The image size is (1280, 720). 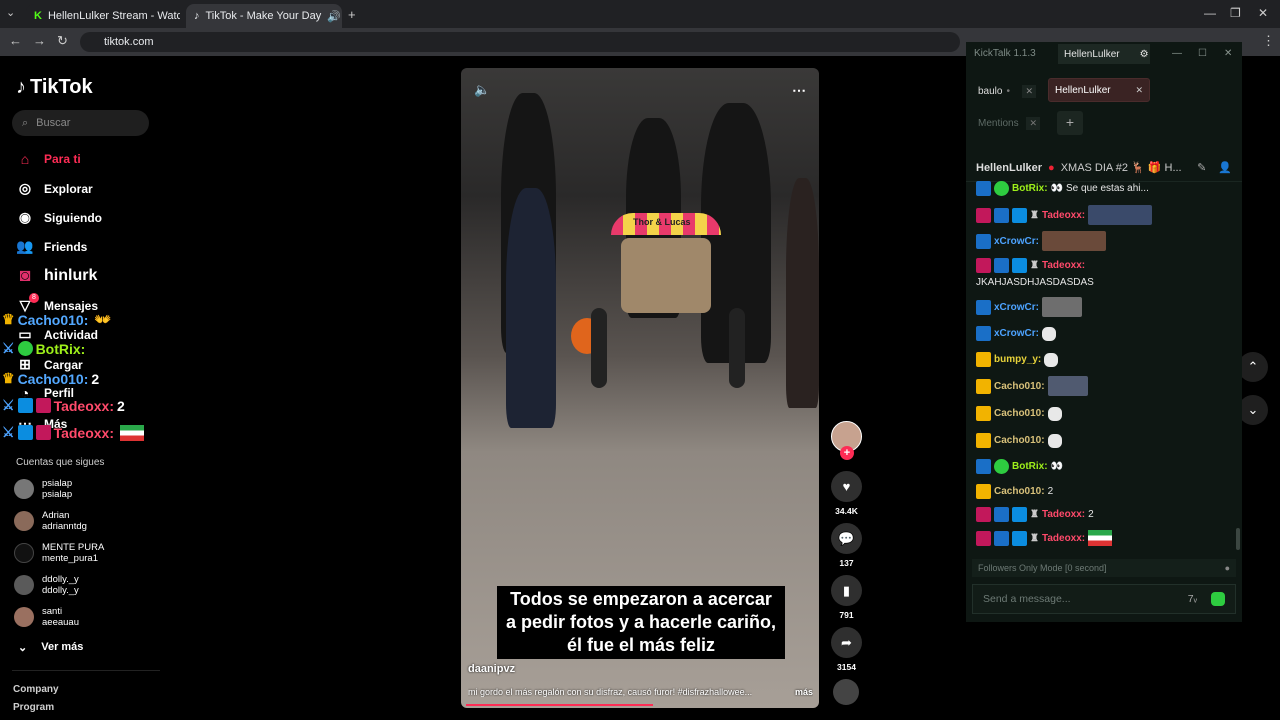 What do you see at coordinates (62, 41) in the screenshot?
I see `reload-button: ↻` at bounding box center [62, 41].